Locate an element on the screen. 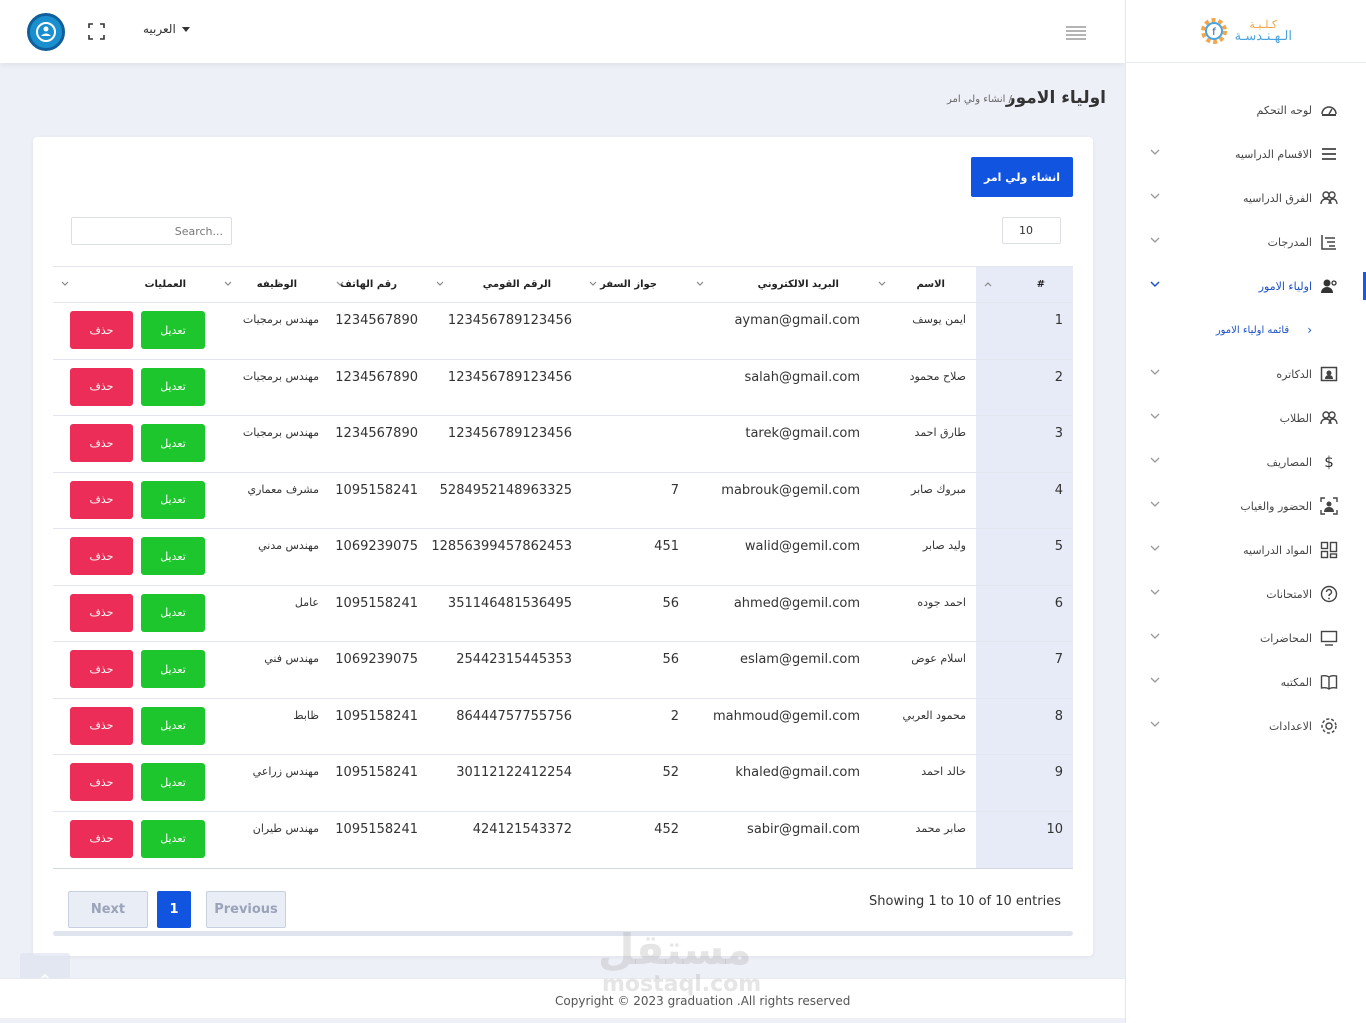 This screenshot has height=1023, width=1366. header-national-id: الرقم القومي is located at coordinates (517, 284).